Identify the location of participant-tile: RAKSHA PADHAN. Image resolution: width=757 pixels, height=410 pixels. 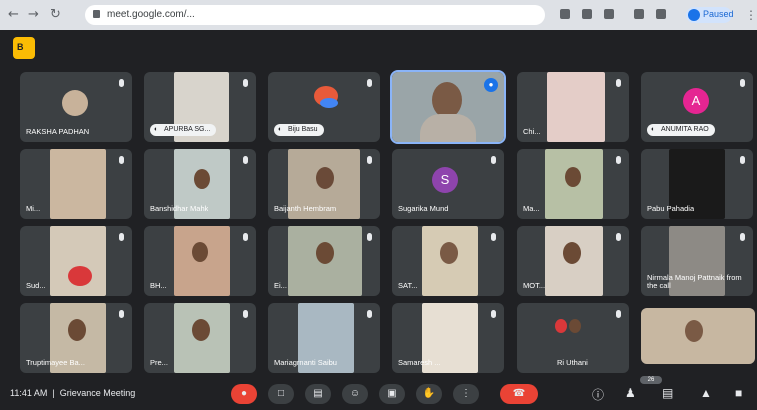
(76, 107).